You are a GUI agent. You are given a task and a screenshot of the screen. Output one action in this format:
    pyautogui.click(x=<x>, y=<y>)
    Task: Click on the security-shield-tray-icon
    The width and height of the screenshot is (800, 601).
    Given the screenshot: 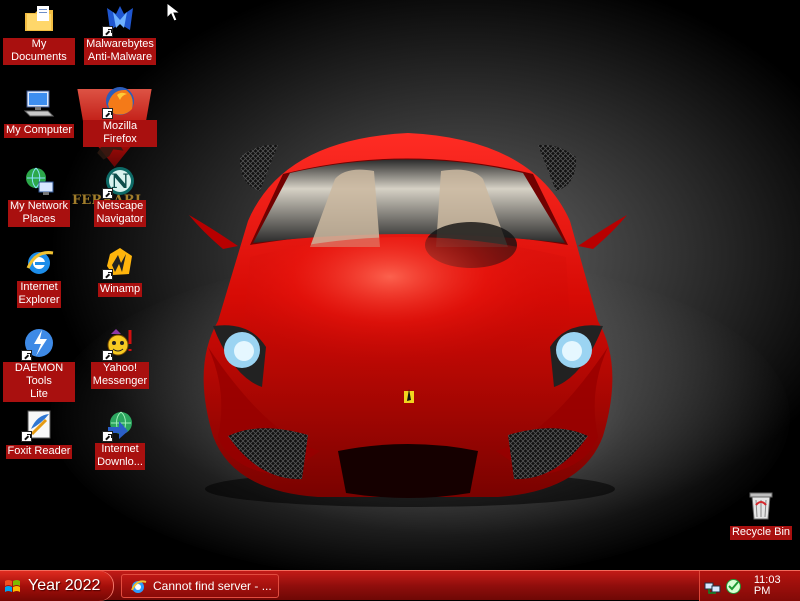 What is the action you would take?
    pyautogui.click(x=733, y=586)
    